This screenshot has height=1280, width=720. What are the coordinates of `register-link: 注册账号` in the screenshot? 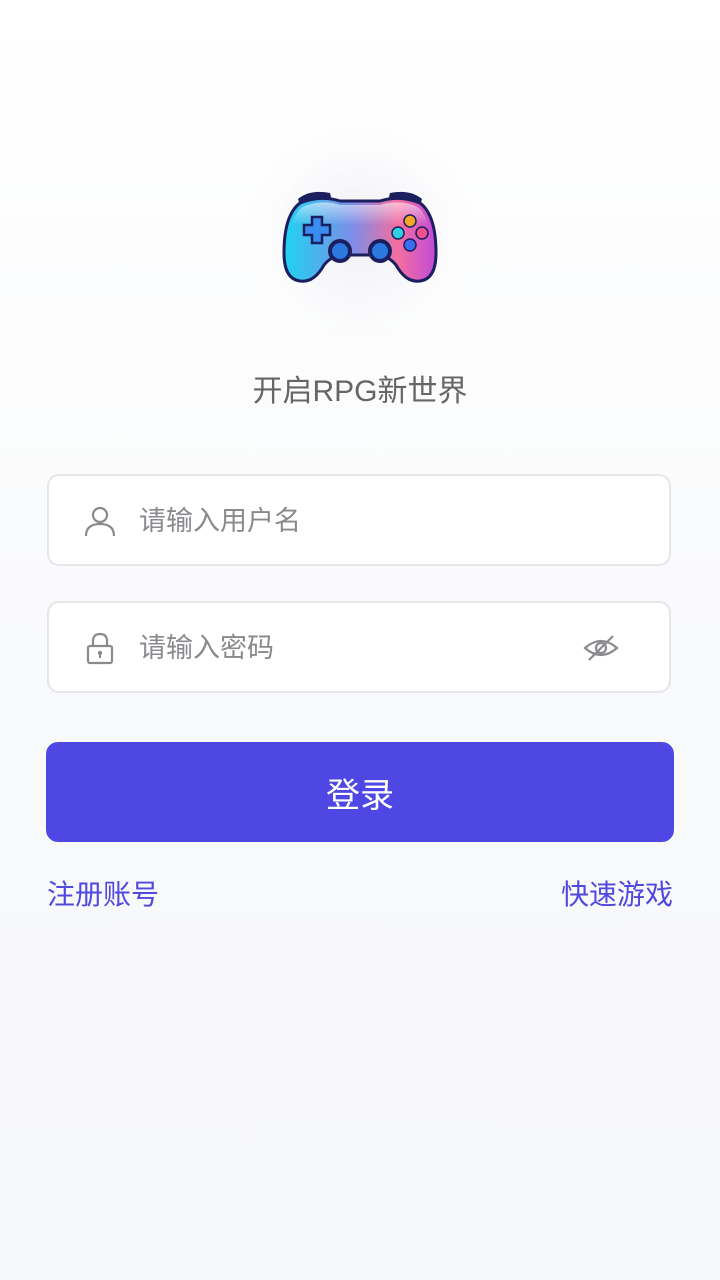 It's located at (103, 895).